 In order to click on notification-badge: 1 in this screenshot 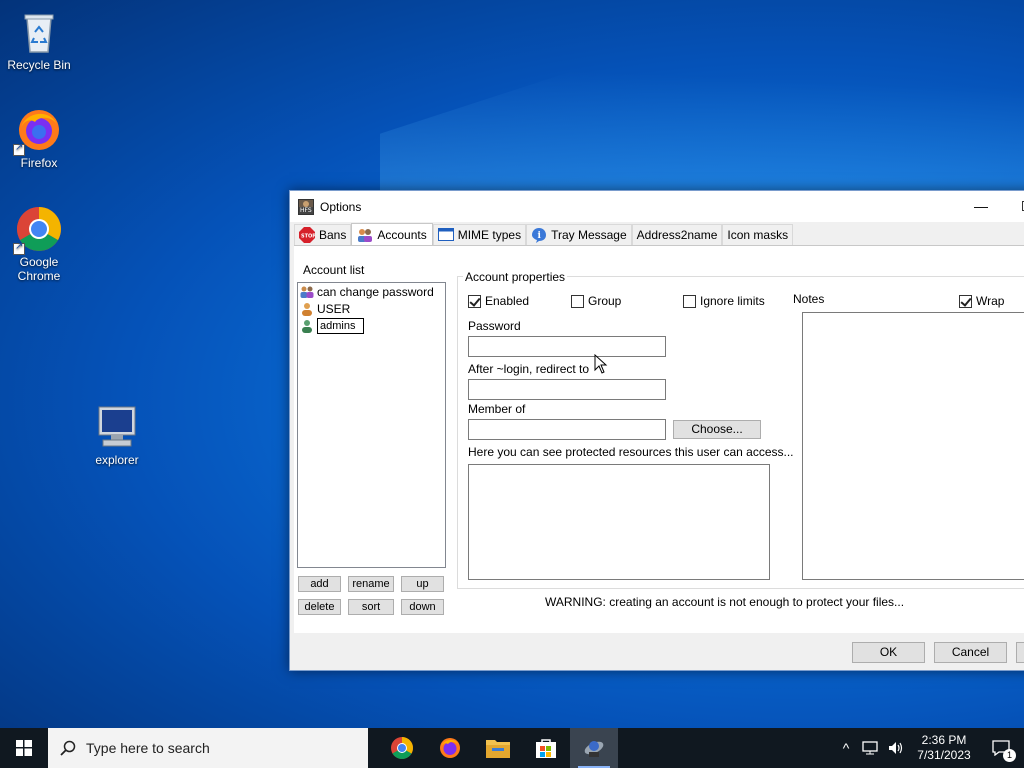, I will do `click(1009, 755)`.